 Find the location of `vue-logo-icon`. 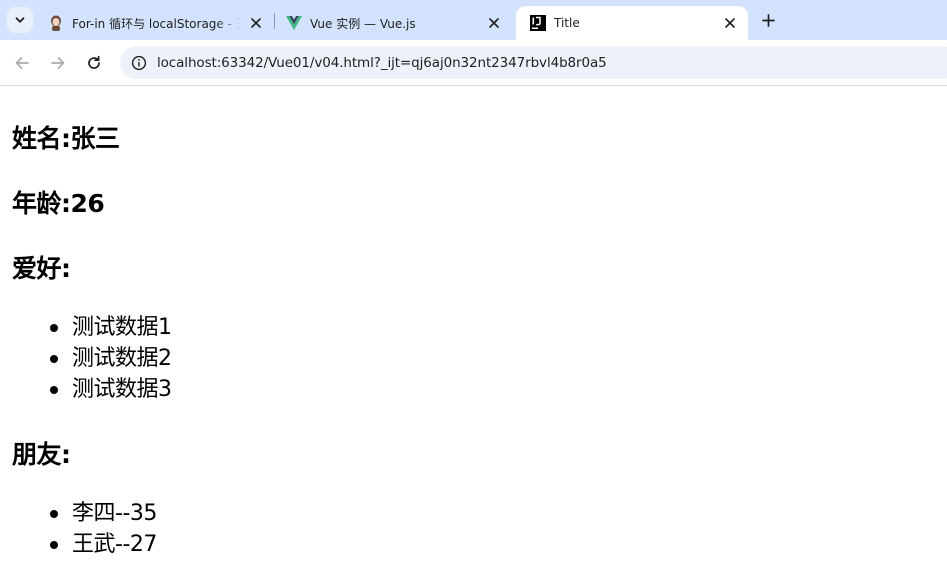

vue-logo-icon is located at coordinates (294, 23).